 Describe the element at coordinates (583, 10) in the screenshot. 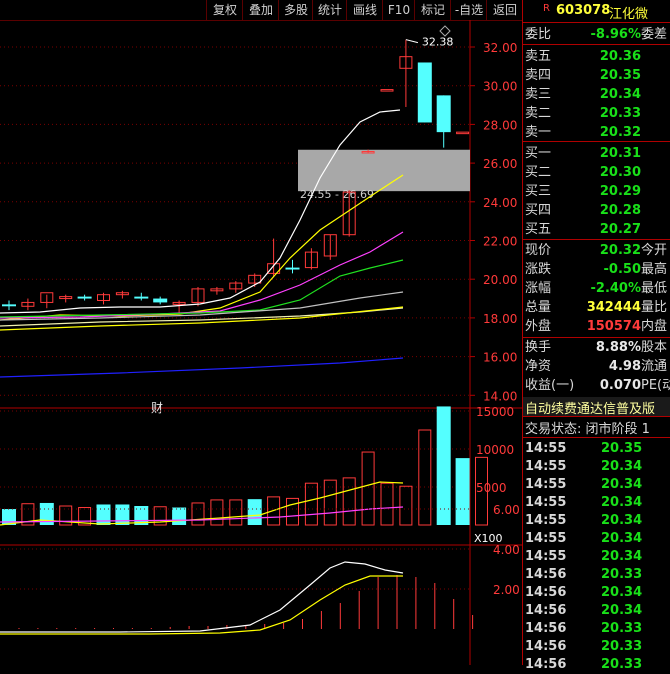

I see `stock-code: 603078` at that location.